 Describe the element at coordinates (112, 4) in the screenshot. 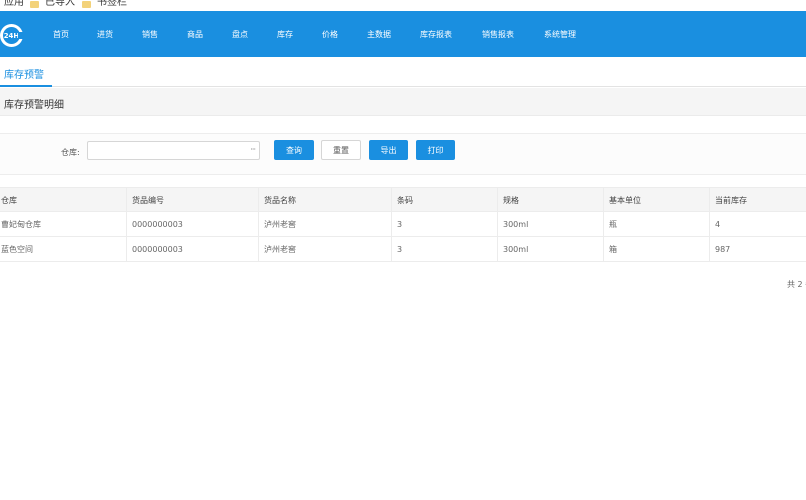

I see `bookmark-bar-label: 书签栏` at that location.